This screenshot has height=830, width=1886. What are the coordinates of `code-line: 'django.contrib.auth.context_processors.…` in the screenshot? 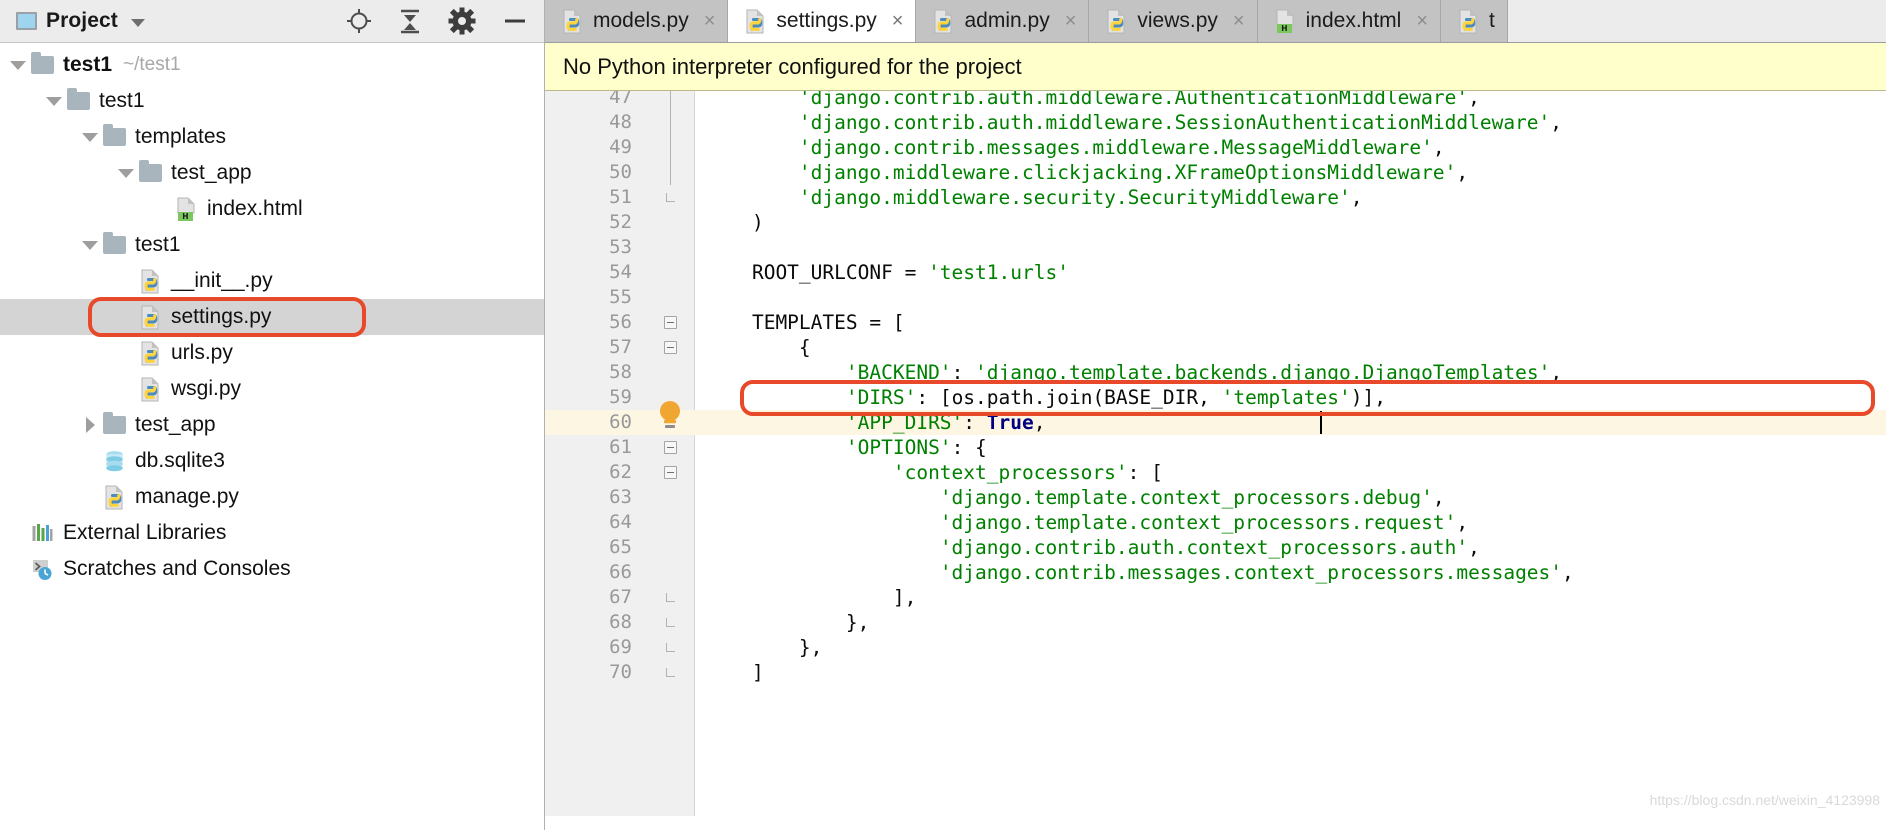 It's located at (1290, 547).